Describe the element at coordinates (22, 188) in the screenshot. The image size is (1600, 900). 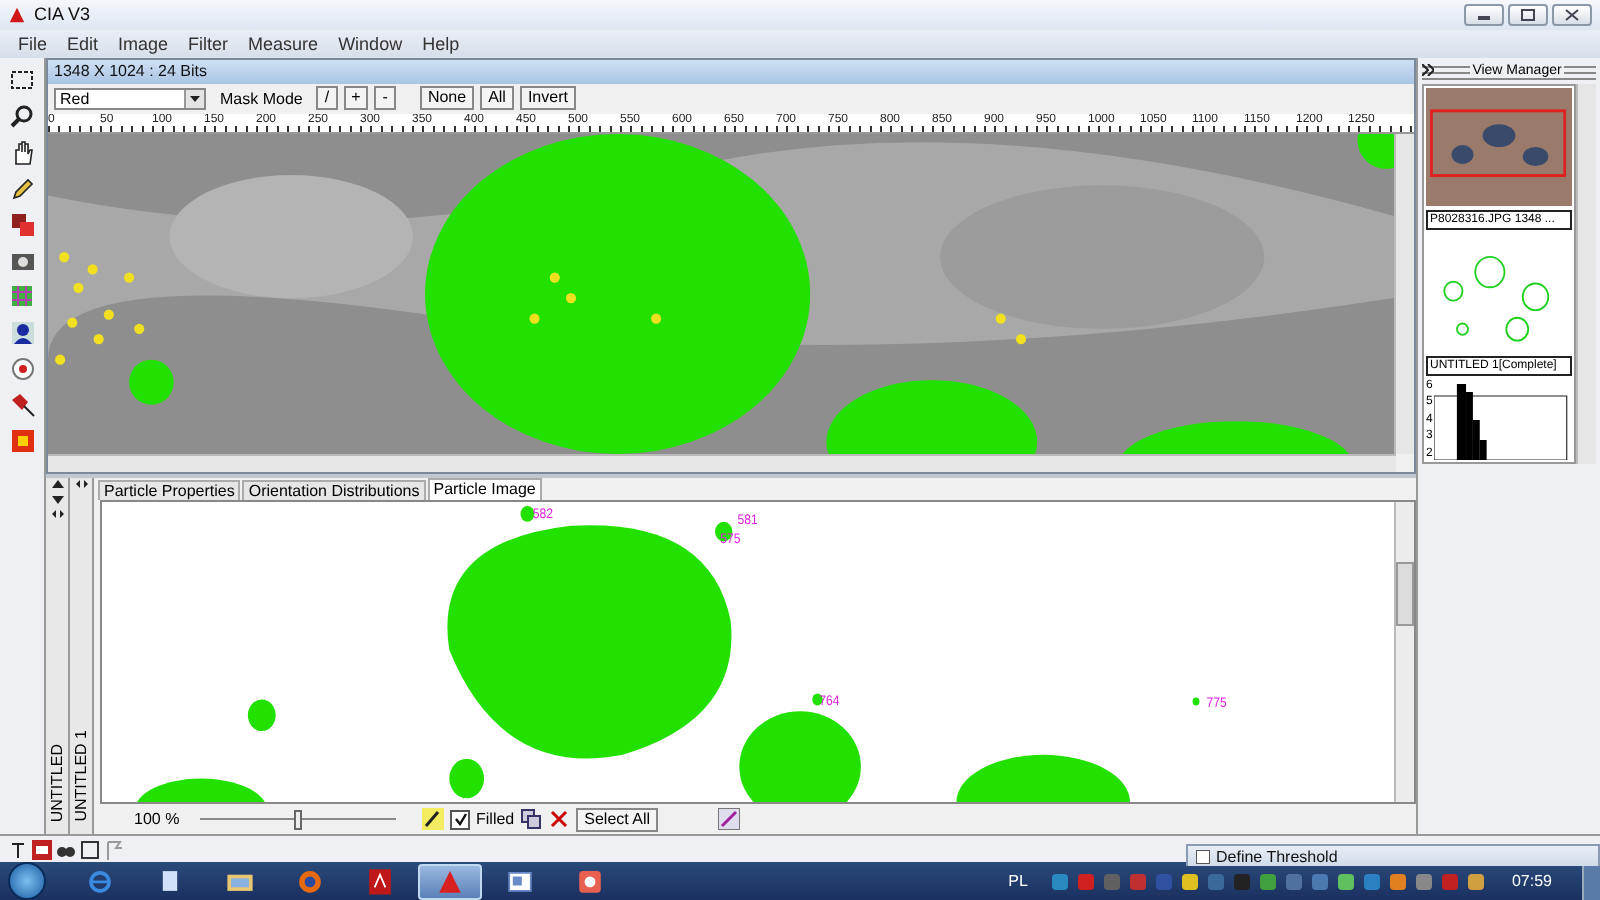
I see `pencil-icon` at that location.